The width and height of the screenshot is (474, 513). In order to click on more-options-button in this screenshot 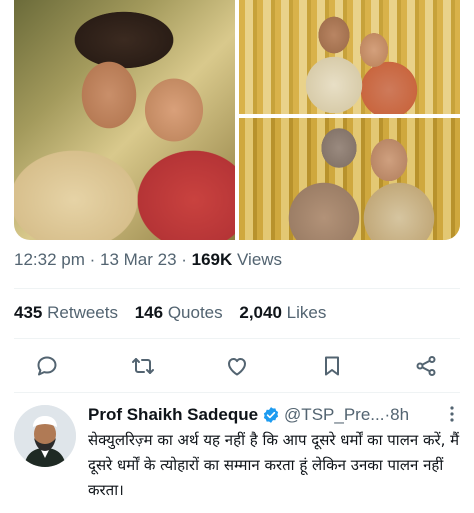, I will do `click(452, 416)`.